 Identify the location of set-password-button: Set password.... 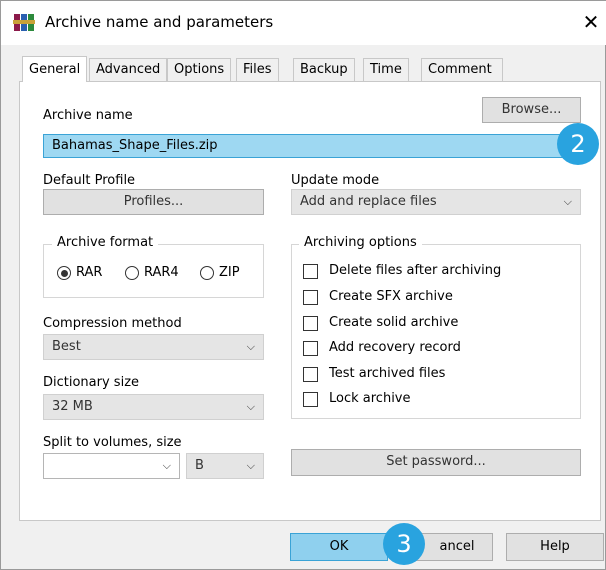
(436, 462).